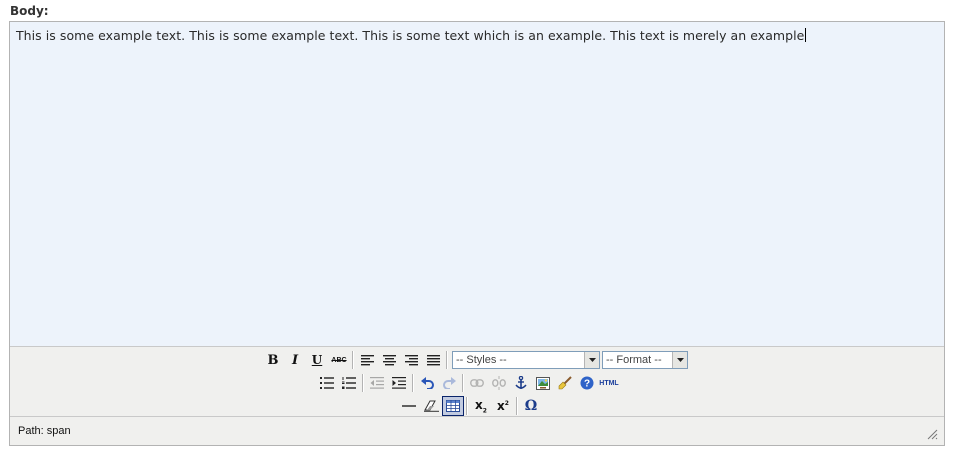  I want to click on underline-button: U, so click(317, 360).